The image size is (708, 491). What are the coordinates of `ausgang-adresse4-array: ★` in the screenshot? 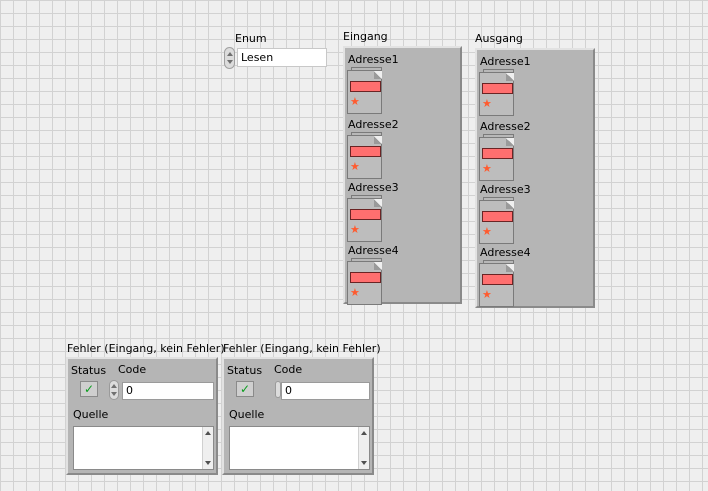 It's located at (497, 284).